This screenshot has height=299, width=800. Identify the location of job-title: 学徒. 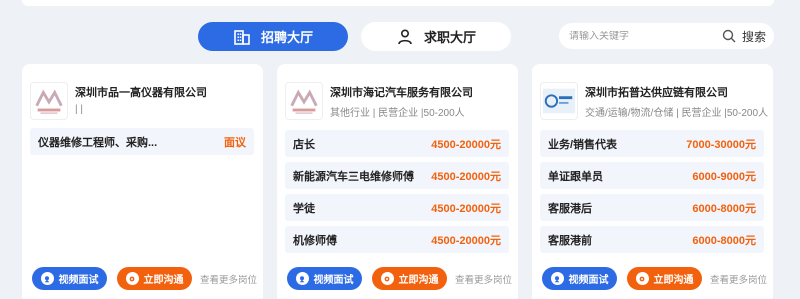
(304, 208).